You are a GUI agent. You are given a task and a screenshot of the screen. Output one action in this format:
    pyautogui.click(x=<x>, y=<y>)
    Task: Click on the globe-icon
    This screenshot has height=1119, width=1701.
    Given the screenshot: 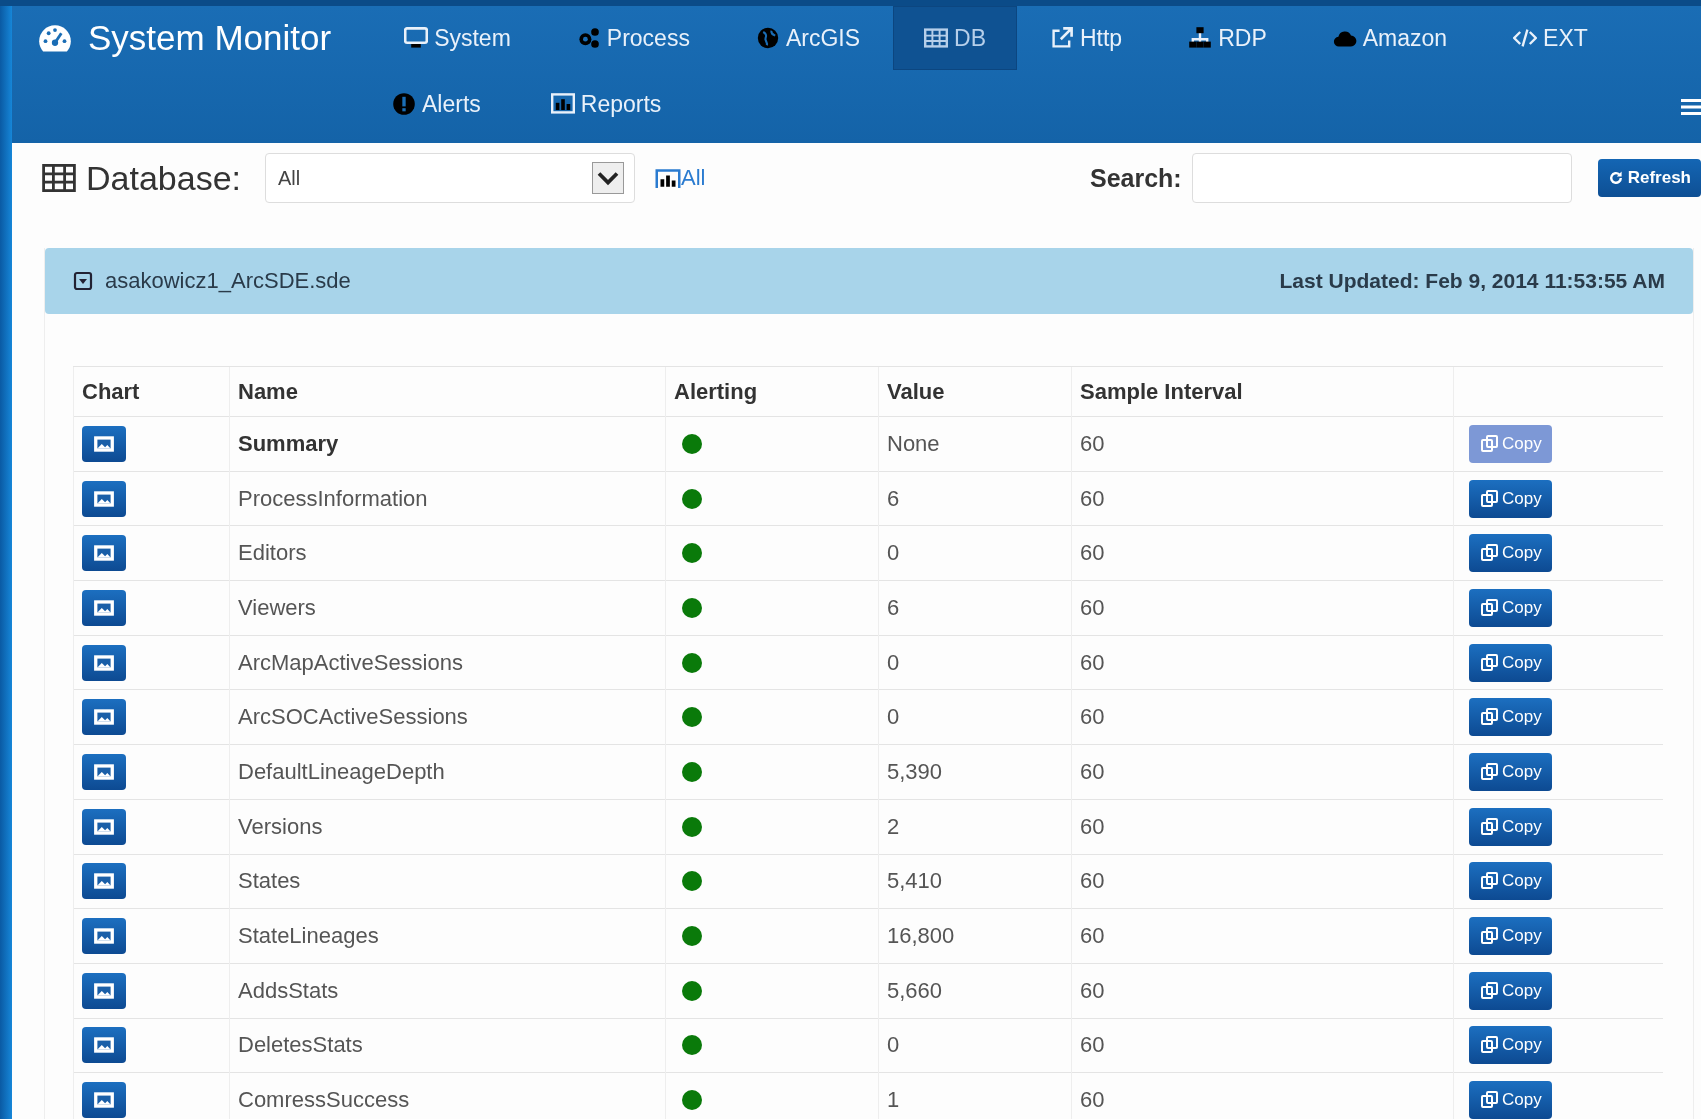 What is the action you would take?
    pyautogui.click(x=767, y=38)
    